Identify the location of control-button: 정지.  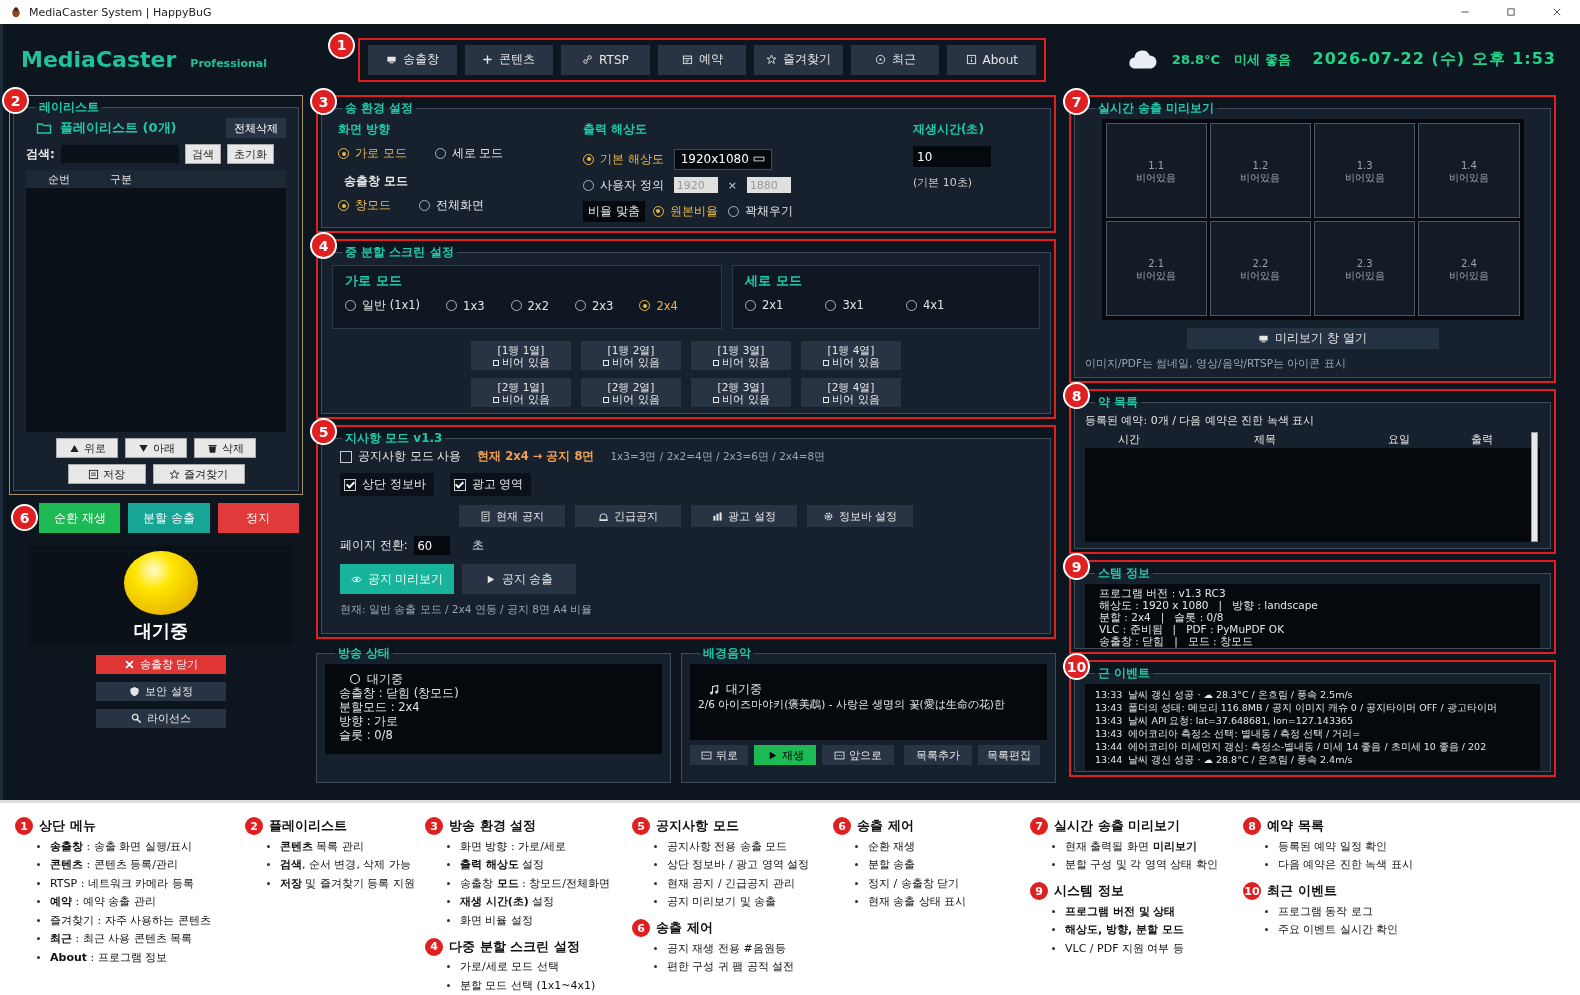
(258, 518).